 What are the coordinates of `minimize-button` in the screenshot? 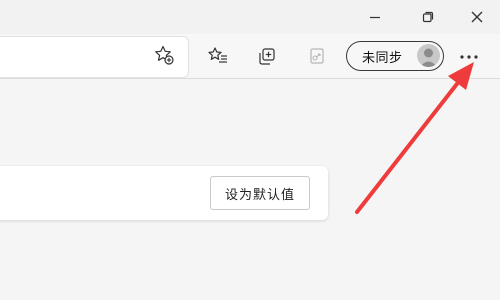 It's located at (375, 17).